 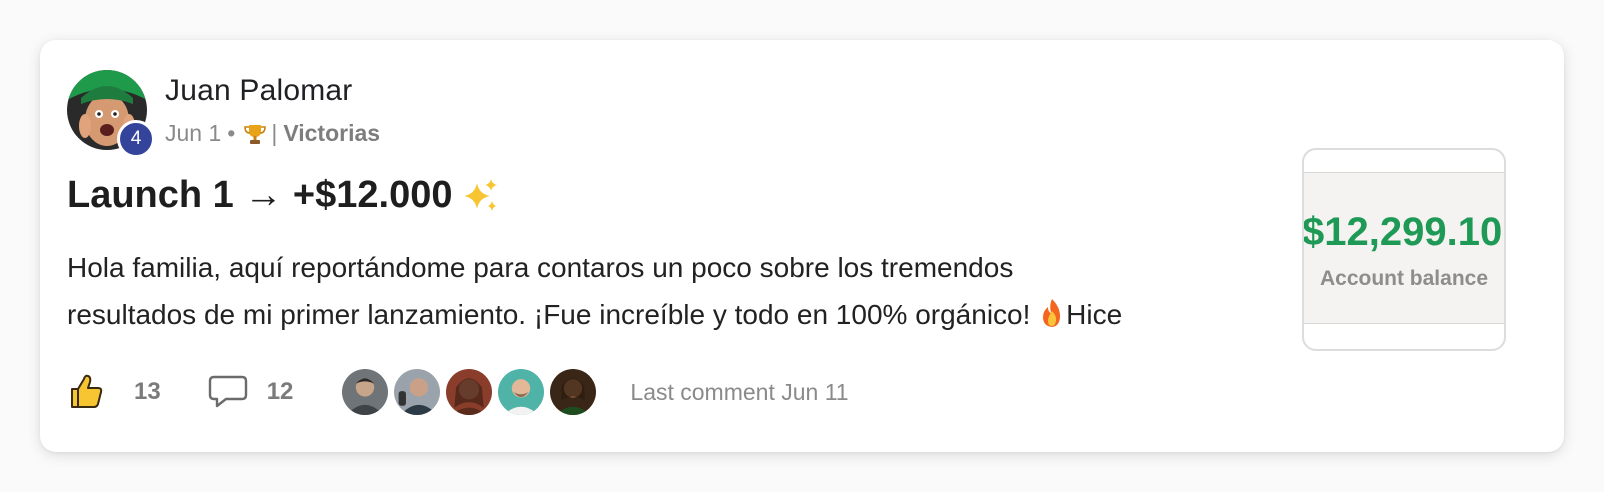 What do you see at coordinates (111, 114) in the screenshot?
I see `author-avatar-wrap: 4` at bounding box center [111, 114].